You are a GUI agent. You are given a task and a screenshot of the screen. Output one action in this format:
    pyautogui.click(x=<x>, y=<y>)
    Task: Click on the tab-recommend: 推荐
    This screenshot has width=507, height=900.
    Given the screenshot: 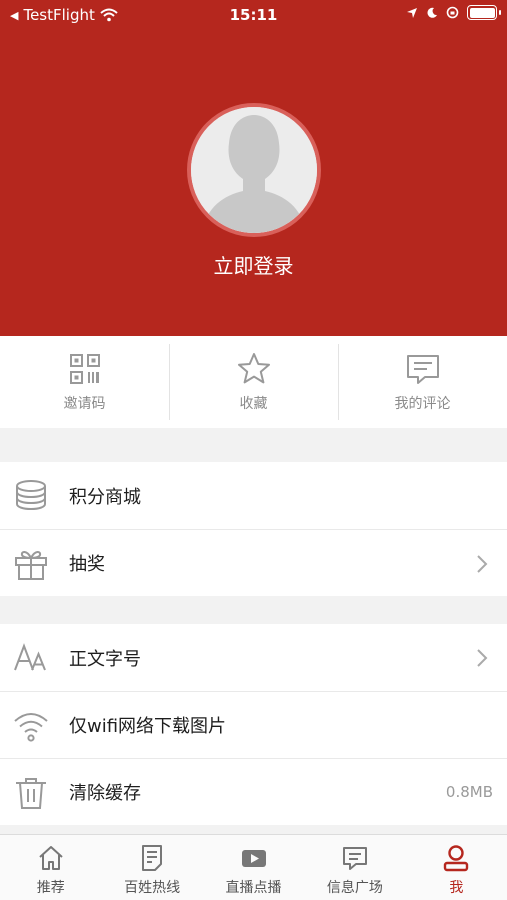 What is the action you would take?
    pyautogui.click(x=50, y=867)
    